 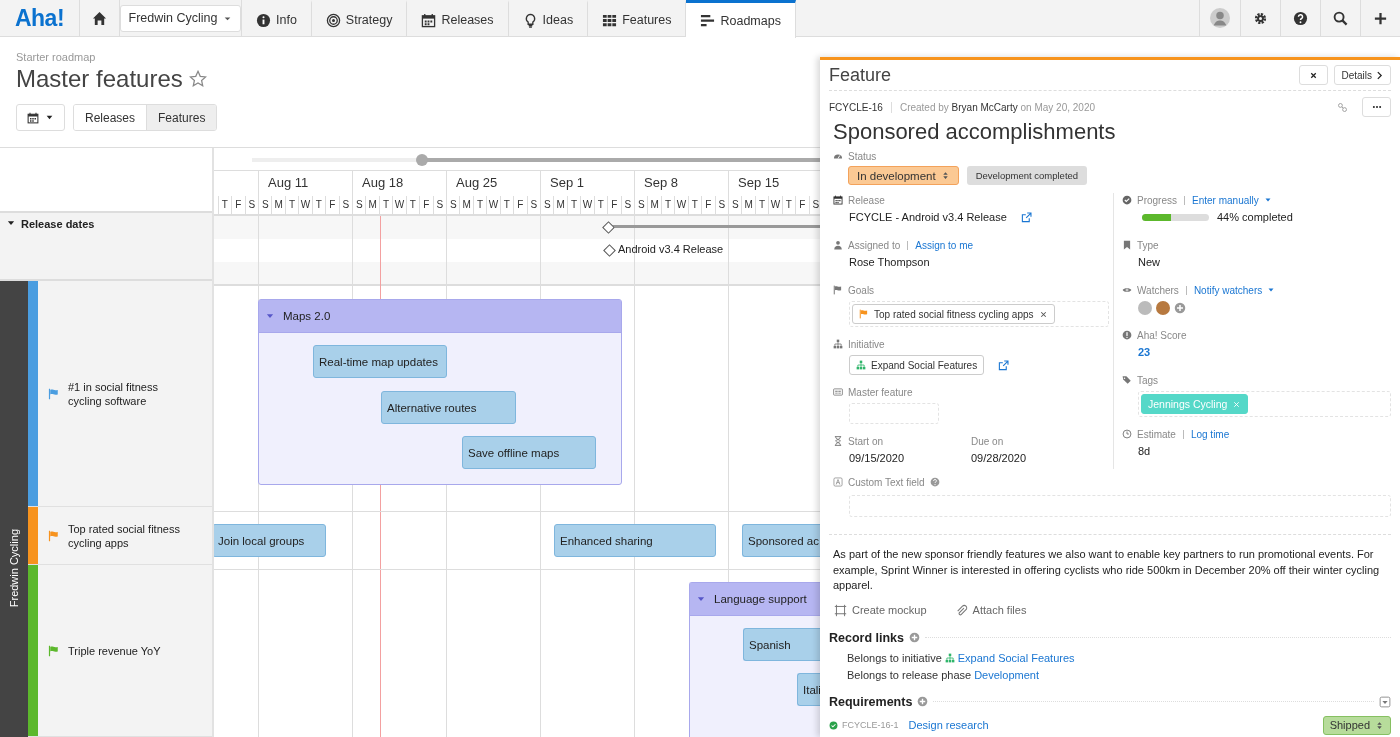 I want to click on flag-icon, so click(x=864, y=314).